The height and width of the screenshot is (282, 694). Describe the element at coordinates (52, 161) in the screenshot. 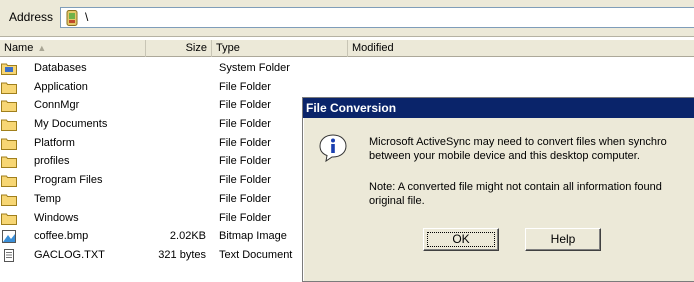

I see `file-name: profiles` at that location.